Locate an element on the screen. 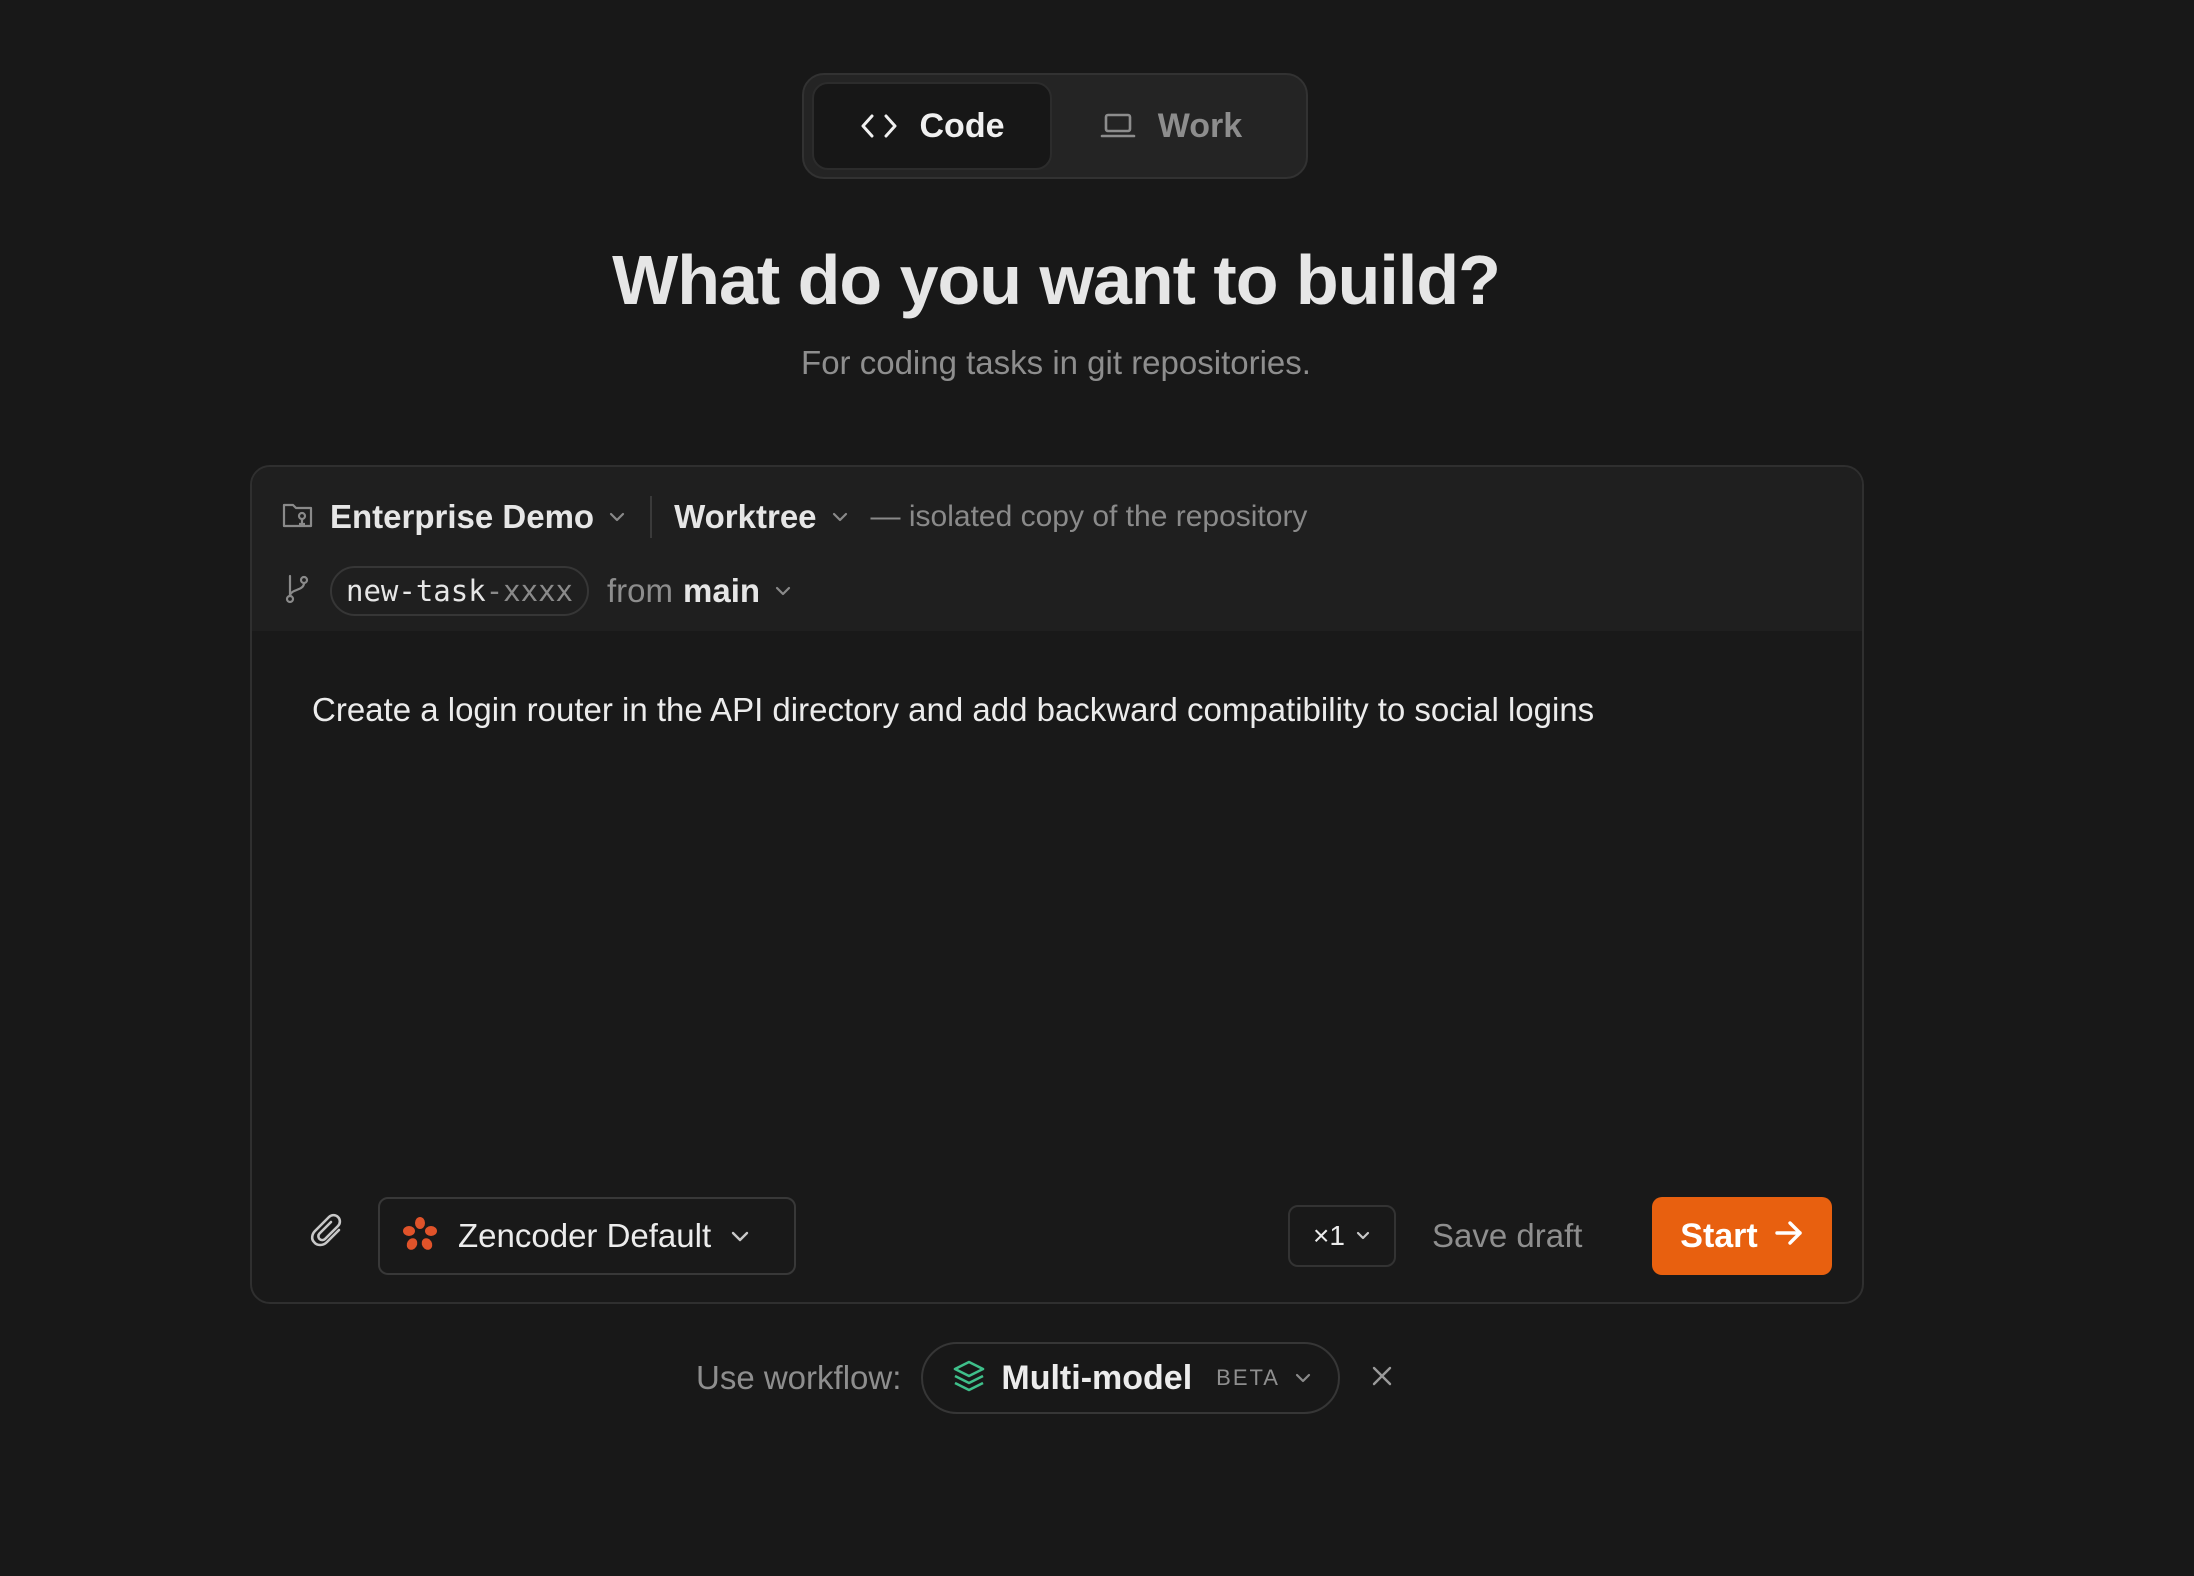 The image size is (2194, 1576). save-draft-button: Save draft is located at coordinates (1507, 1236).